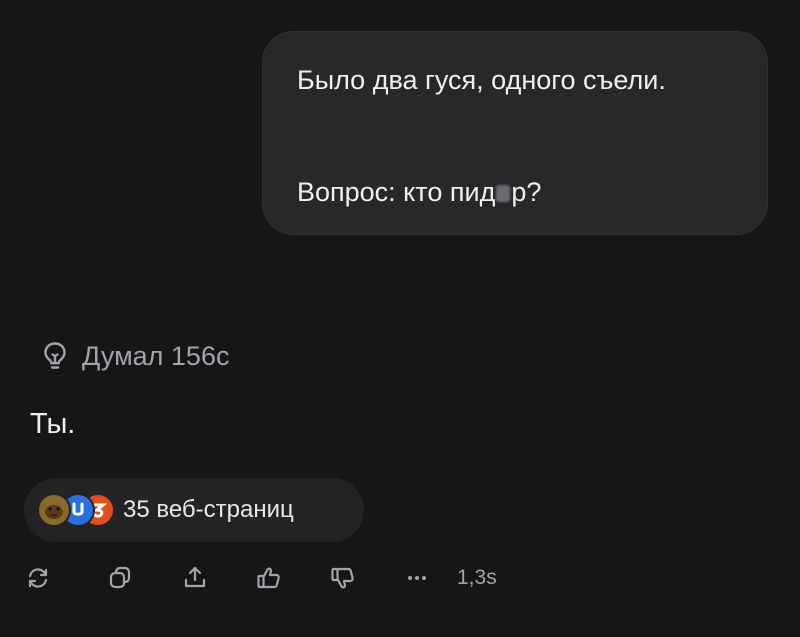 This screenshot has width=800, height=637. Describe the element at coordinates (477, 577) in the screenshot. I see `response-time: 1,3s` at that location.